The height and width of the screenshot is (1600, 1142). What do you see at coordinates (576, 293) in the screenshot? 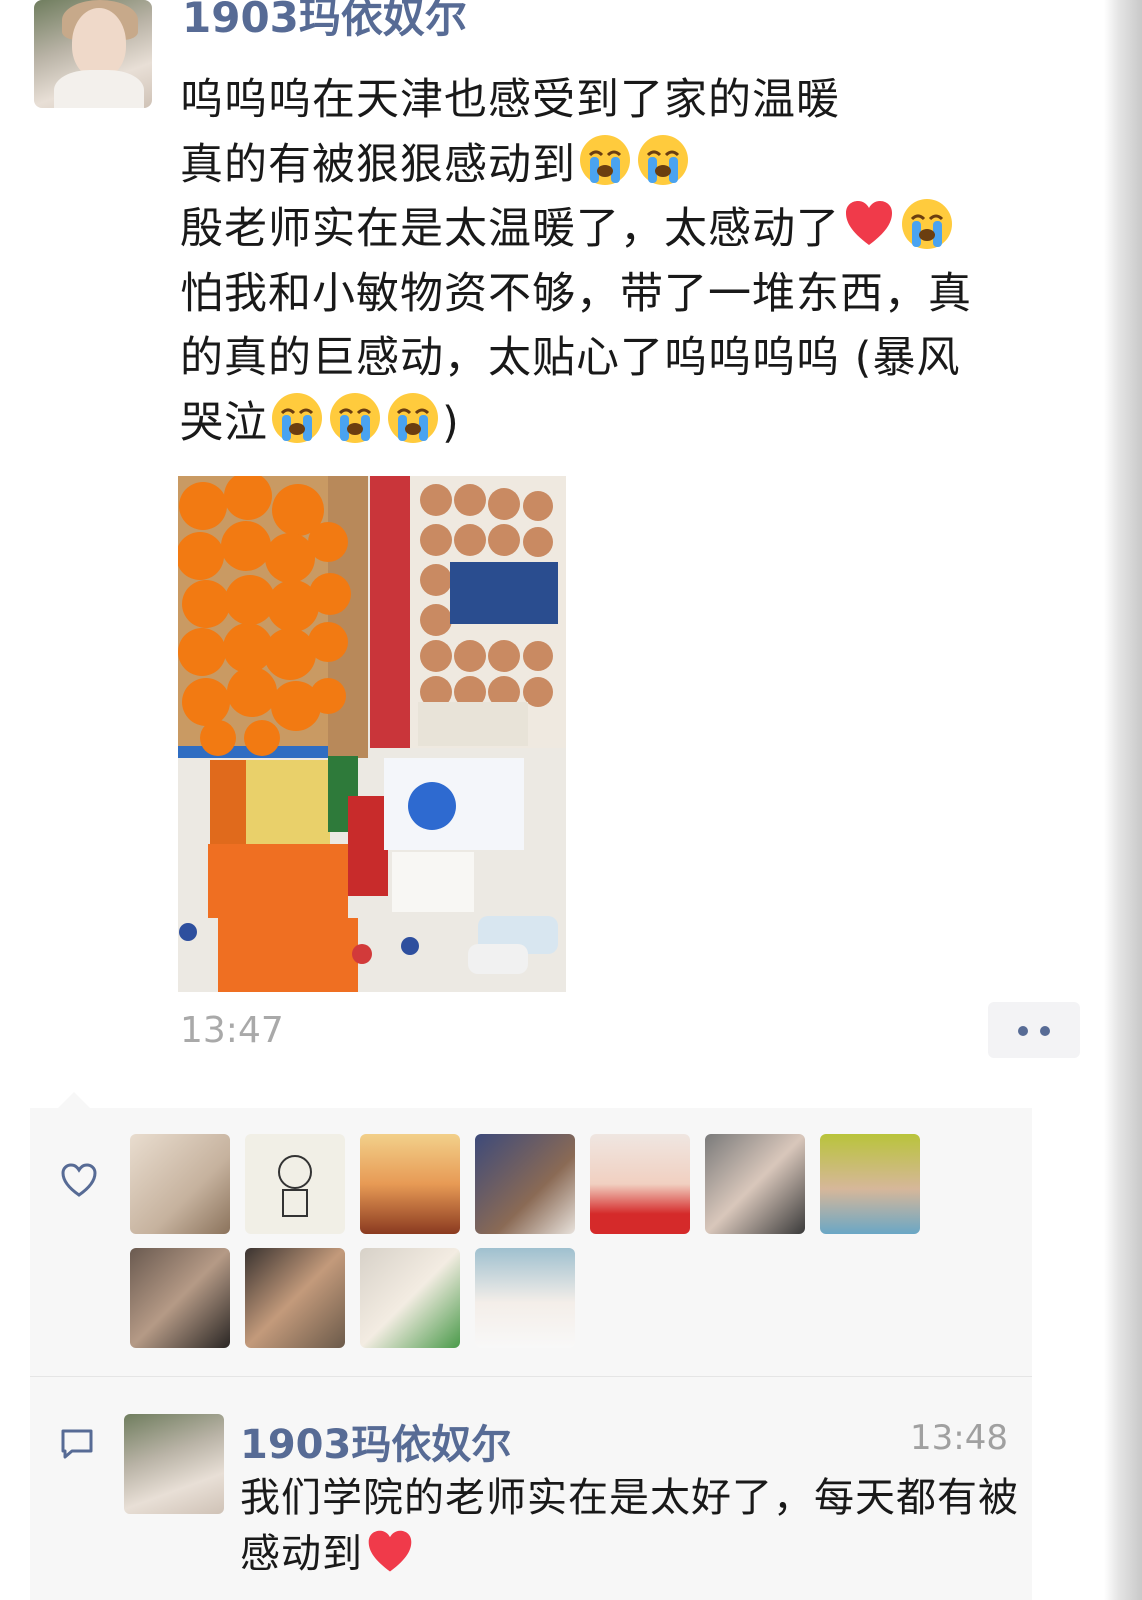
I see `post-line-4: 怕我和小敏物资不够，带了一堆东西，真` at bounding box center [576, 293].